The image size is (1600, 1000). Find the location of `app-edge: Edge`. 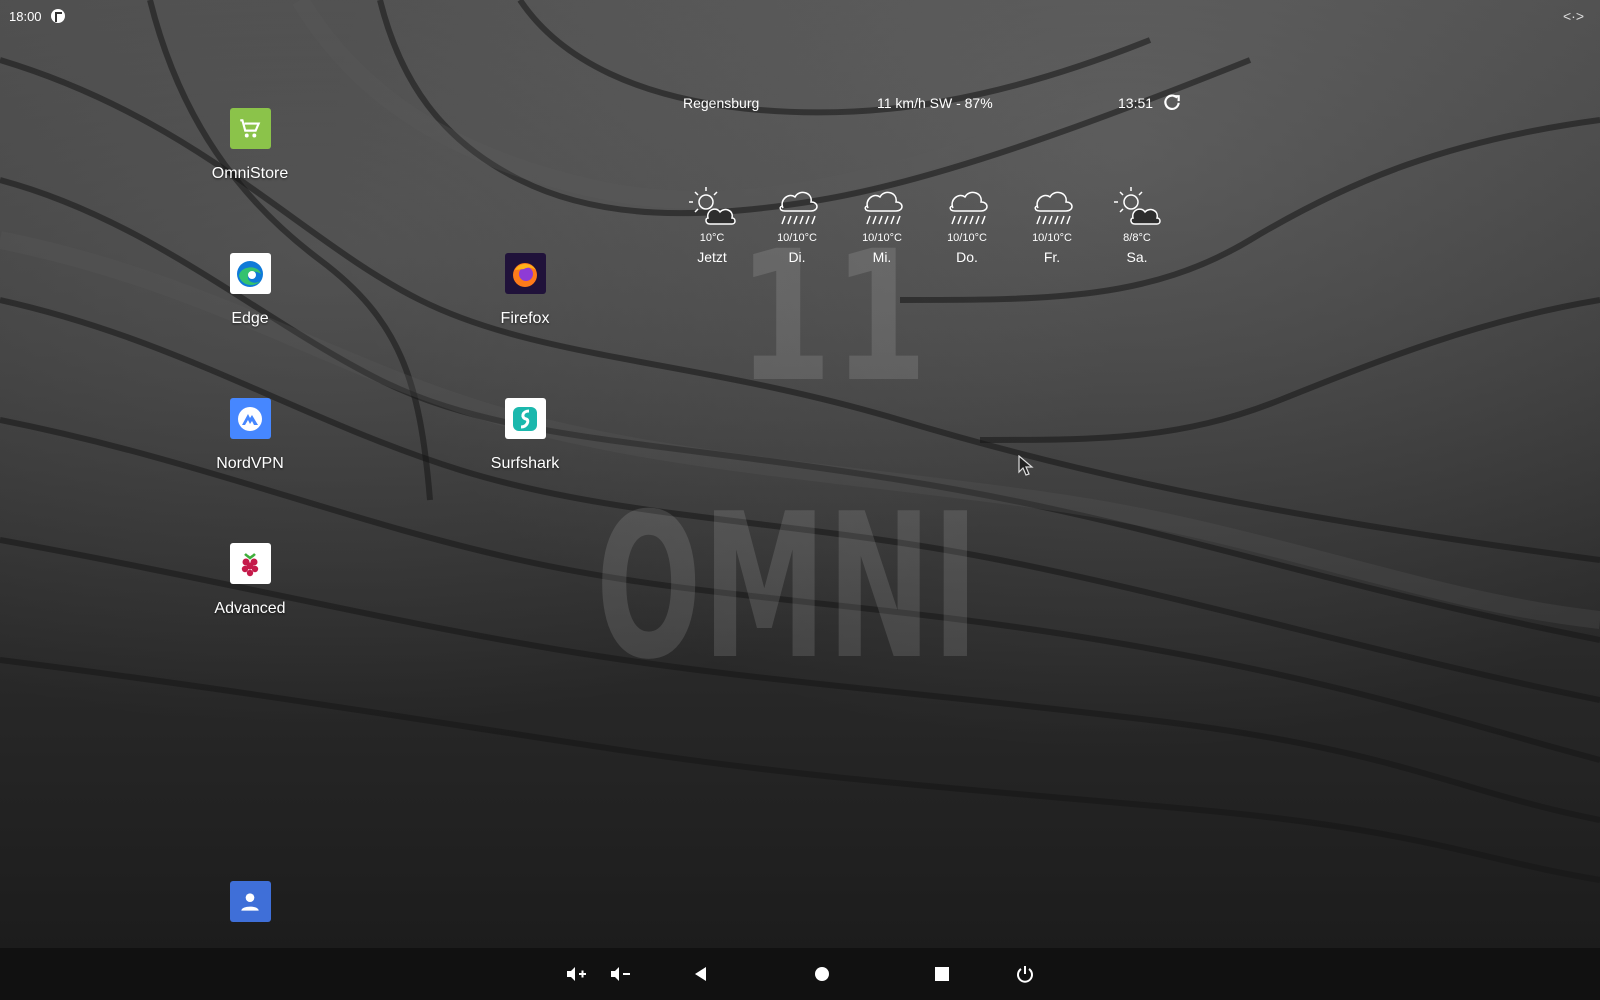

app-edge: Edge is located at coordinates (250, 290).